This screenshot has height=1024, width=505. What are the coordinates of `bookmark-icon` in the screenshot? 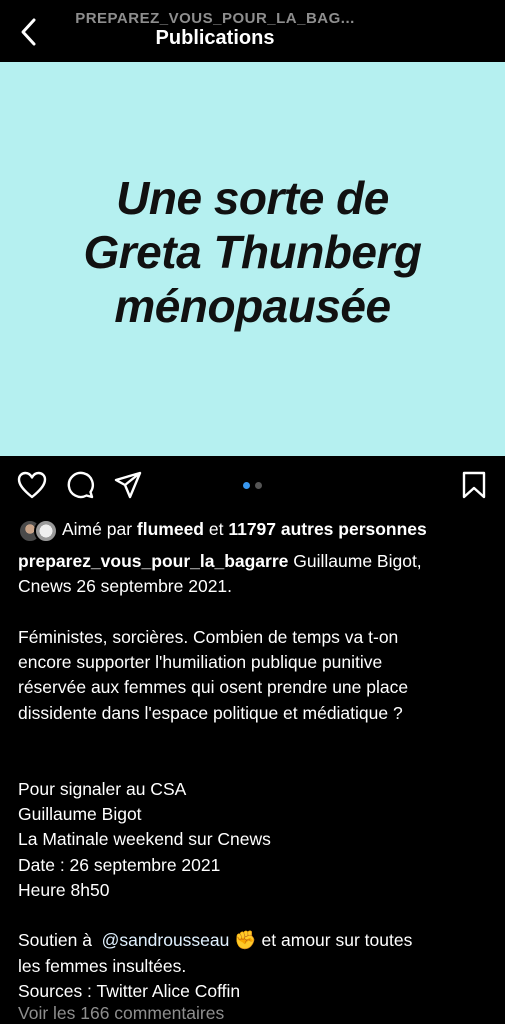 It's located at (474, 485).